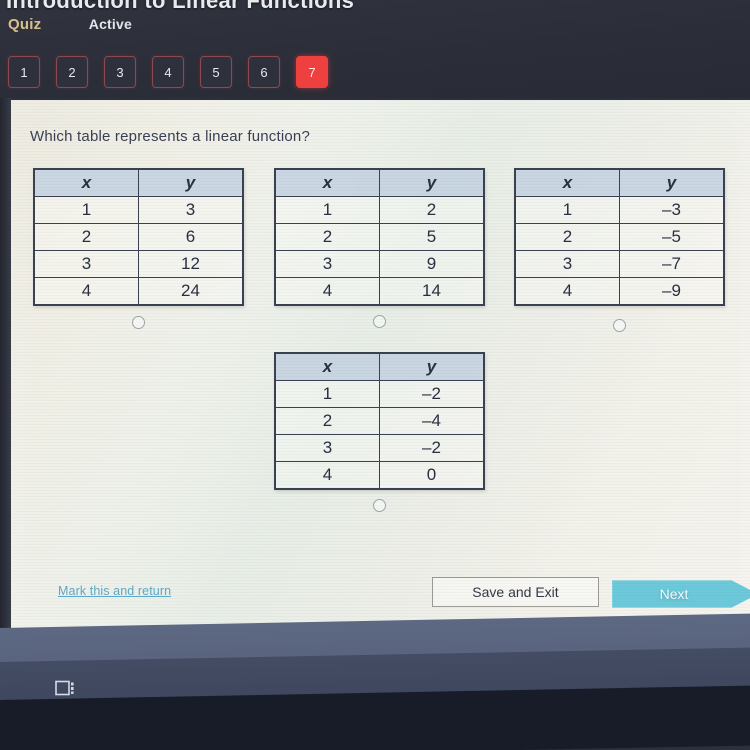 This screenshot has height=750, width=750. I want to click on table-row: 2 –4, so click(379, 421).